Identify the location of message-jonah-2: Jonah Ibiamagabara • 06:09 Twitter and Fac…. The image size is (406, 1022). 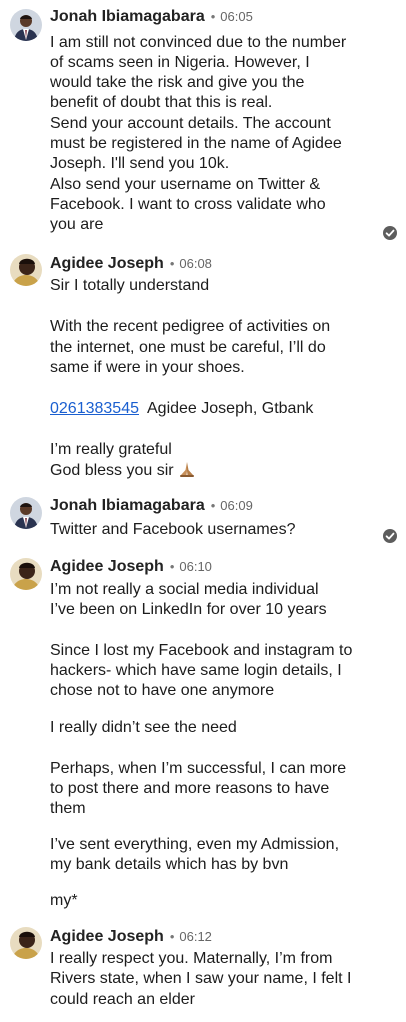
(203, 520).